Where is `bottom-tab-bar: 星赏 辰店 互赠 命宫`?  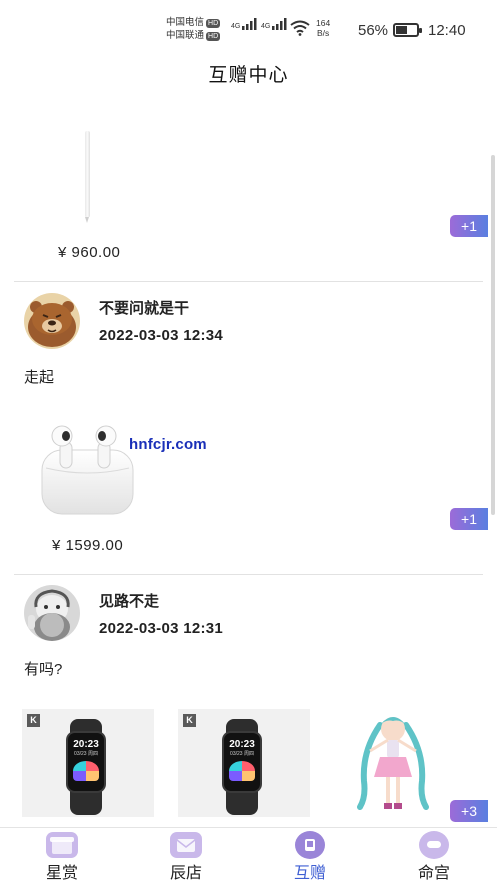
bottom-tab-bar: 星赏 辰店 互赠 命宫 is located at coordinates (248, 855).